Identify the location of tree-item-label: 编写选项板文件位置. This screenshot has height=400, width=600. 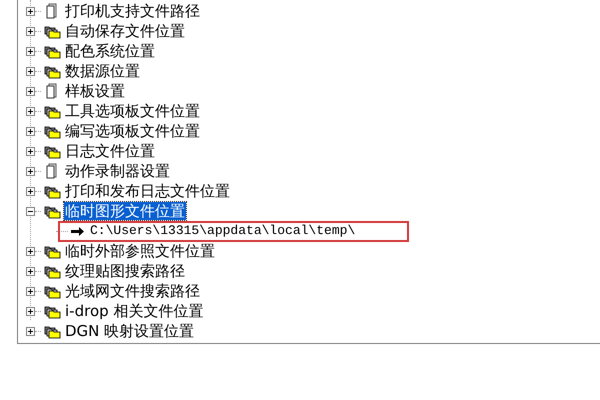
(132, 131).